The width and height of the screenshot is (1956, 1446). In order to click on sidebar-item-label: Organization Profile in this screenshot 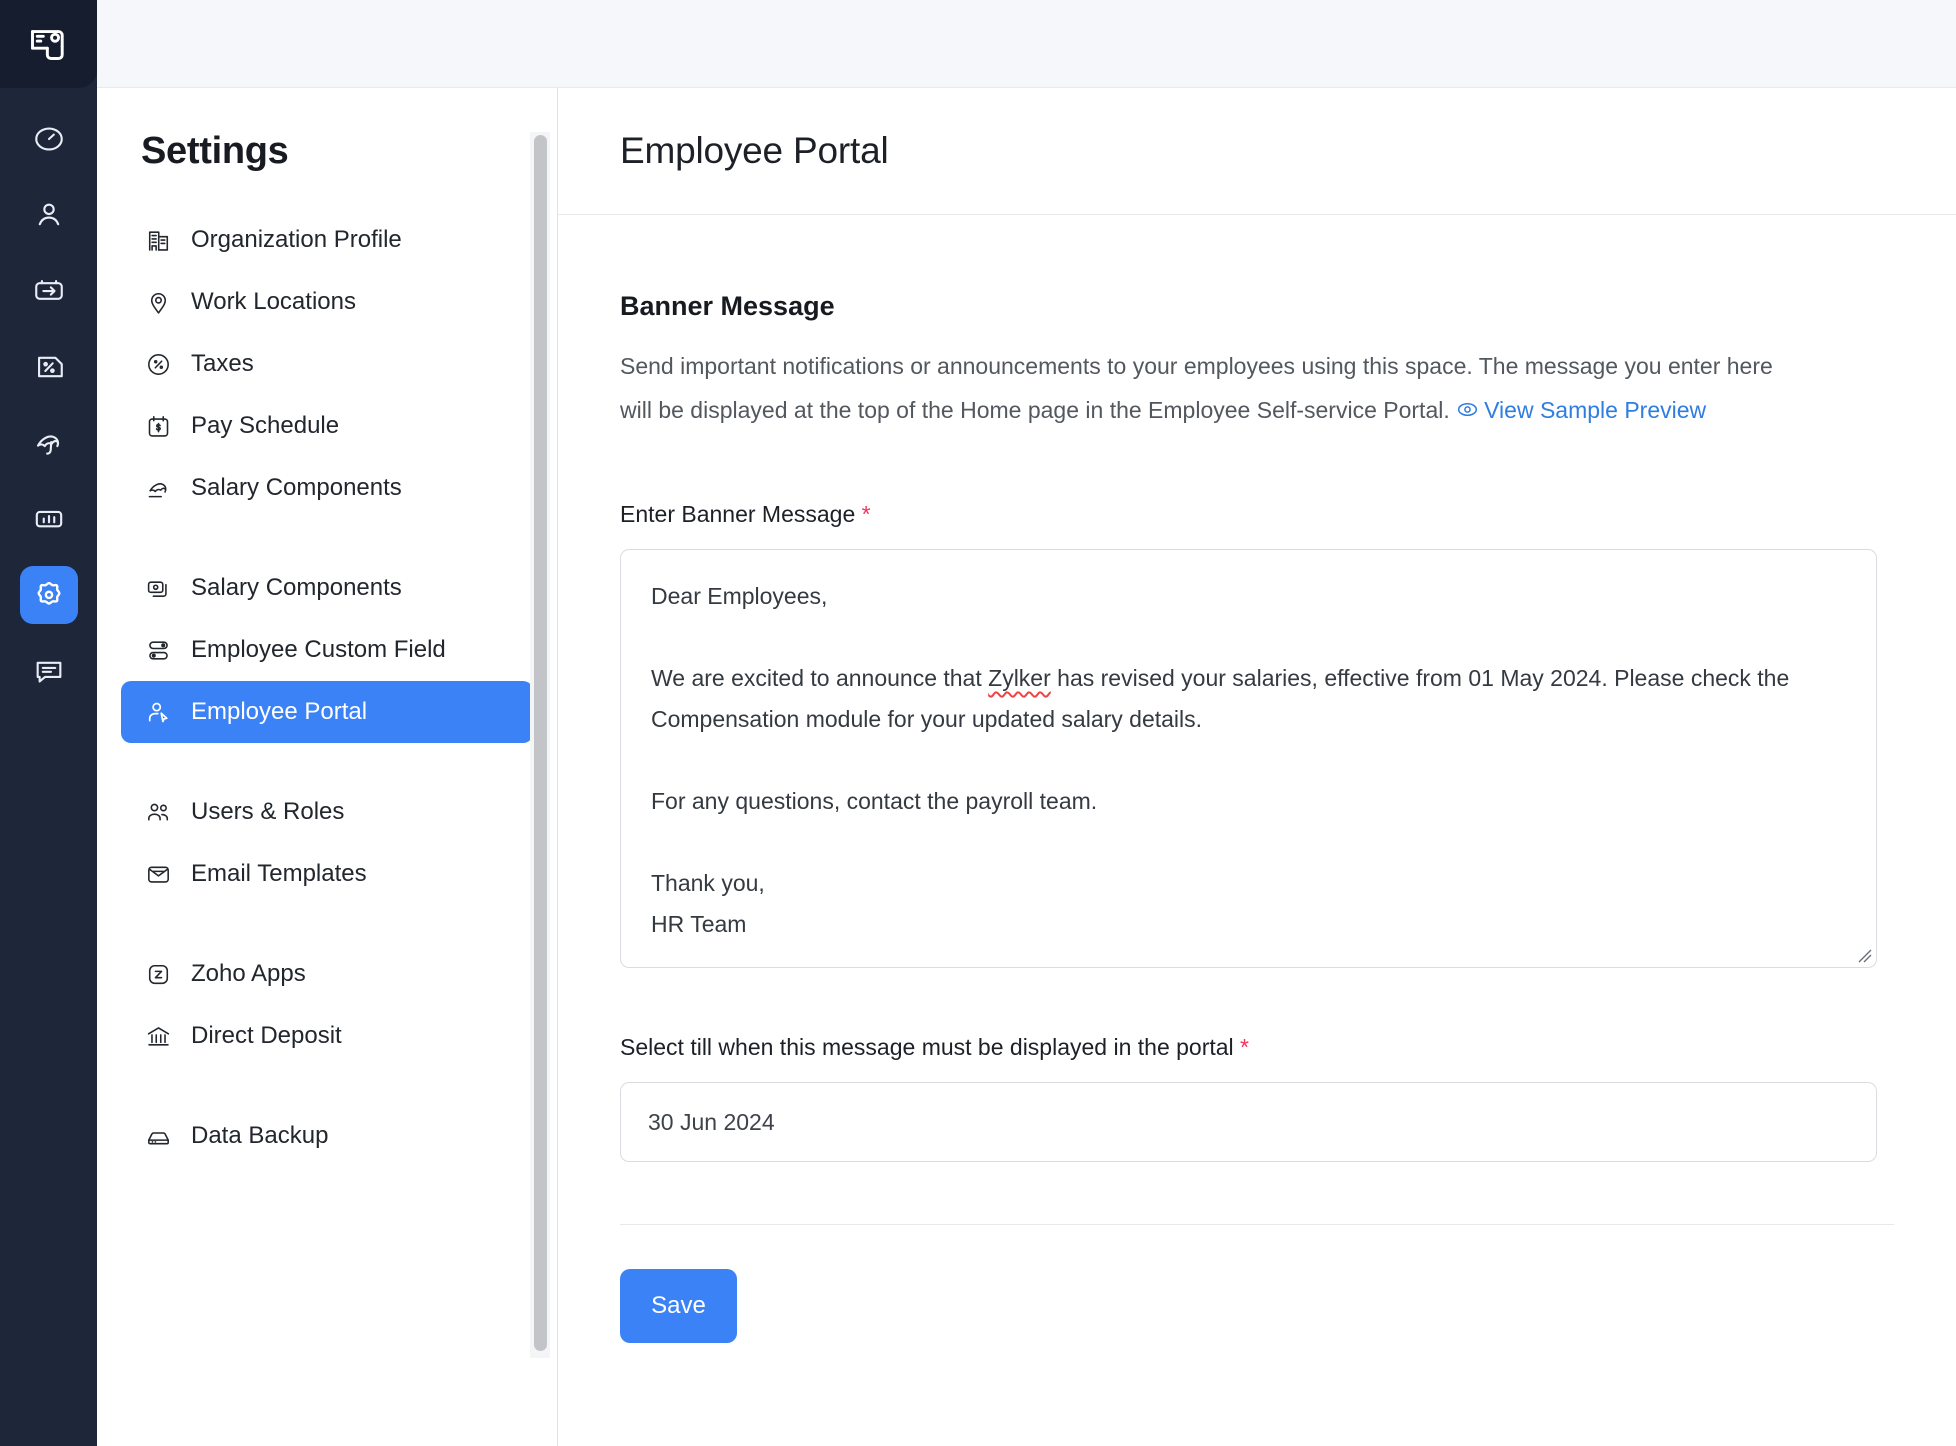, I will do `click(296, 239)`.